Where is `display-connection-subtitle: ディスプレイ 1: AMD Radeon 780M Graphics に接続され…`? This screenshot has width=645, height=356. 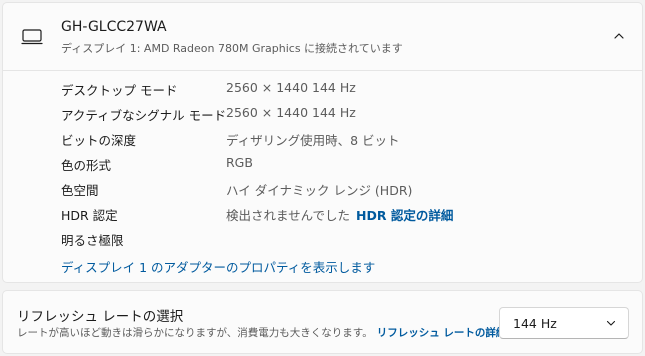
display-connection-subtitle: ディスプレイ 1: AMD Radeon 780M Graphics に接続され… is located at coordinates (232, 48).